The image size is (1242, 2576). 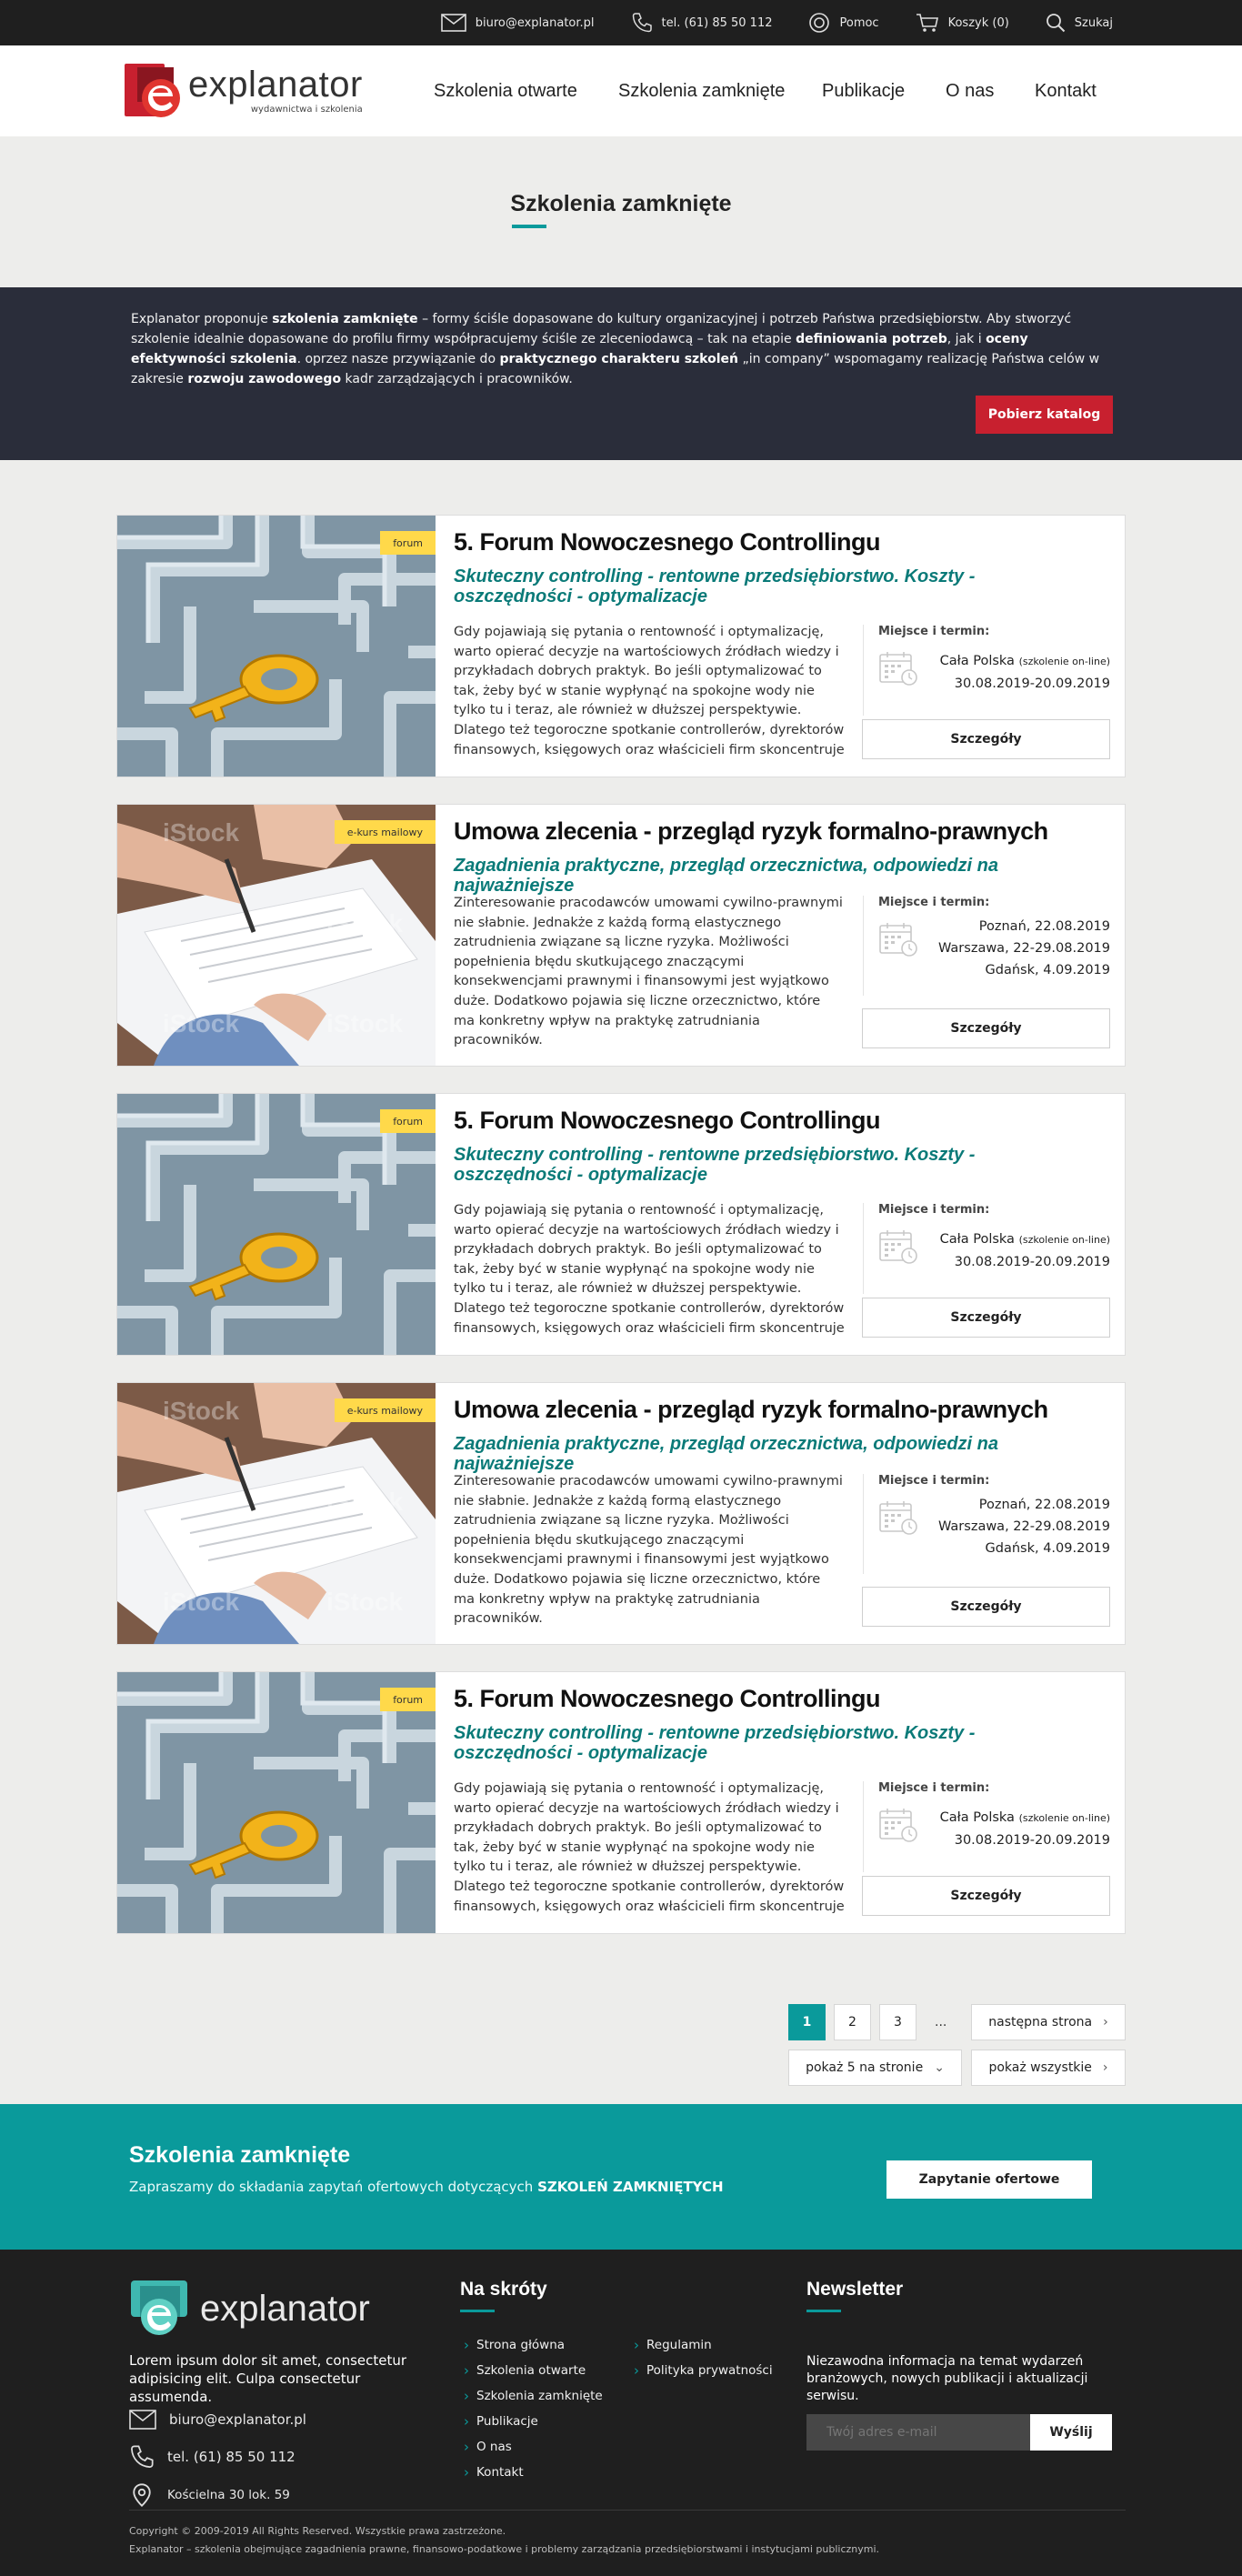 What do you see at coordinates (488, 2447) in the screenshot?
I see `footer-link-o-nas: O nas` at bounding box center [488, 2447].